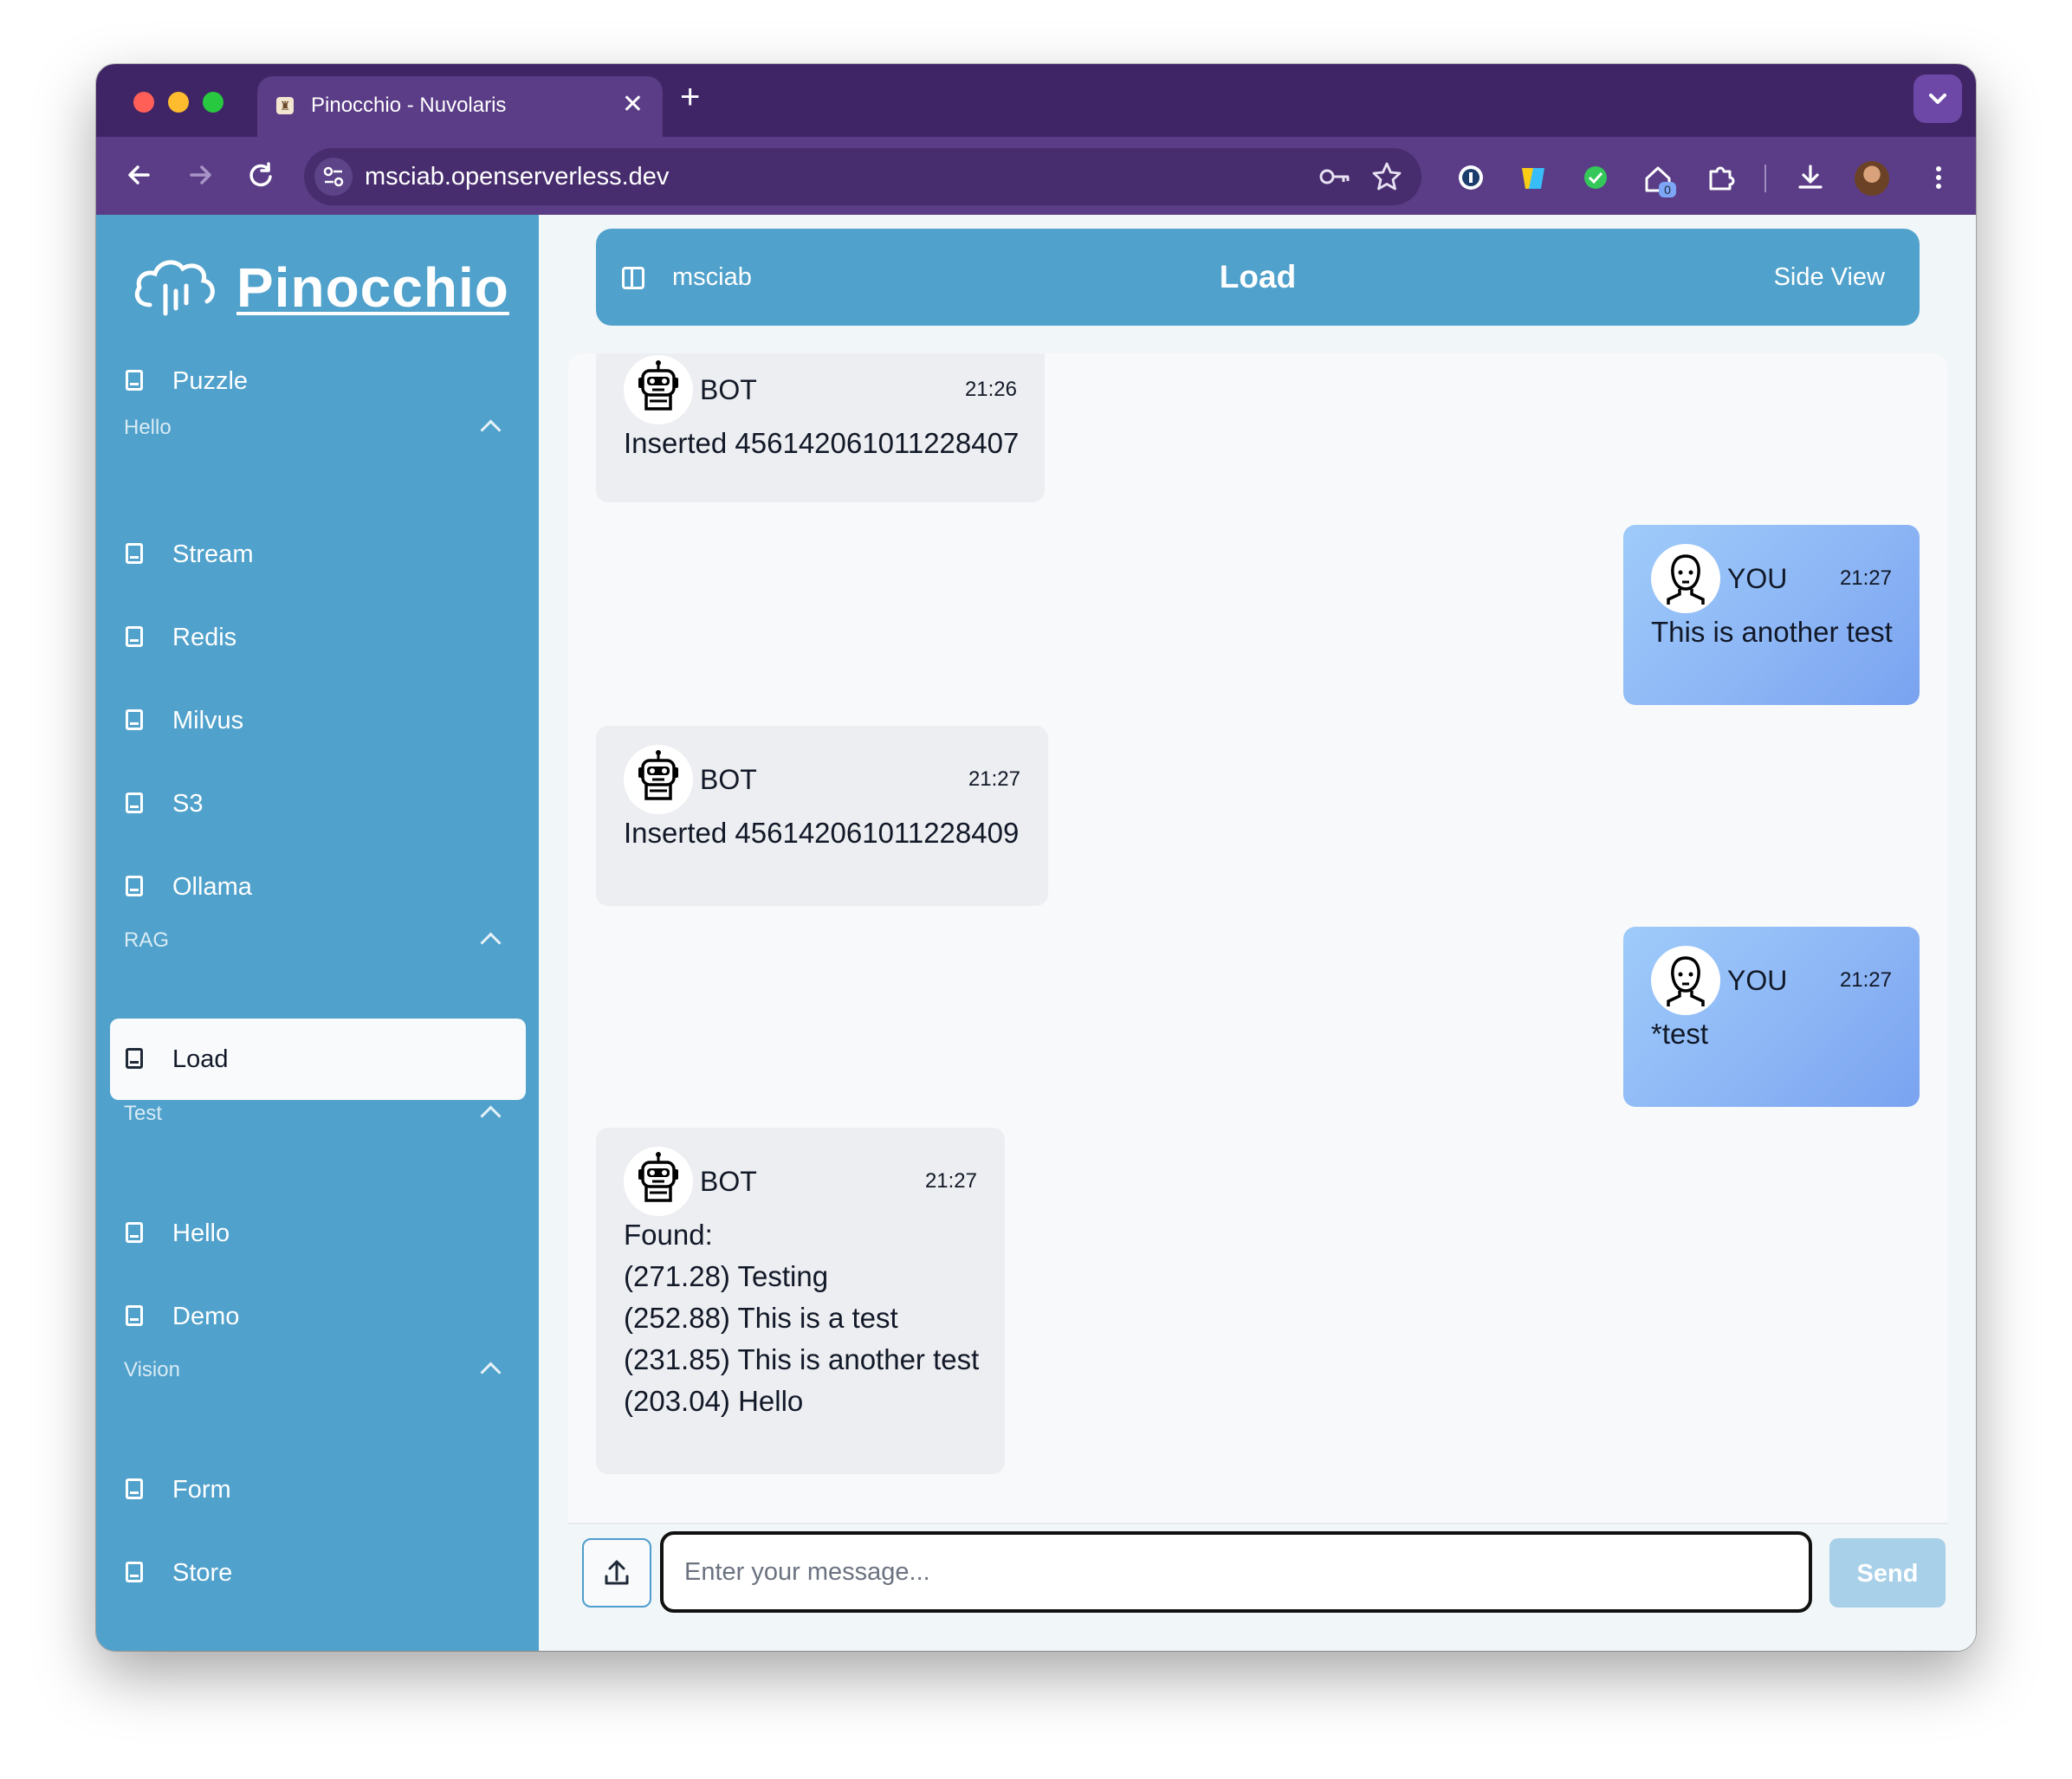 Image resolution: width=2072 pixels, height=1779 pixels. What do you see at coordinates (1236, 1572) in the screenshot?
I see `message-input` at bounding box center [1236, 1572].